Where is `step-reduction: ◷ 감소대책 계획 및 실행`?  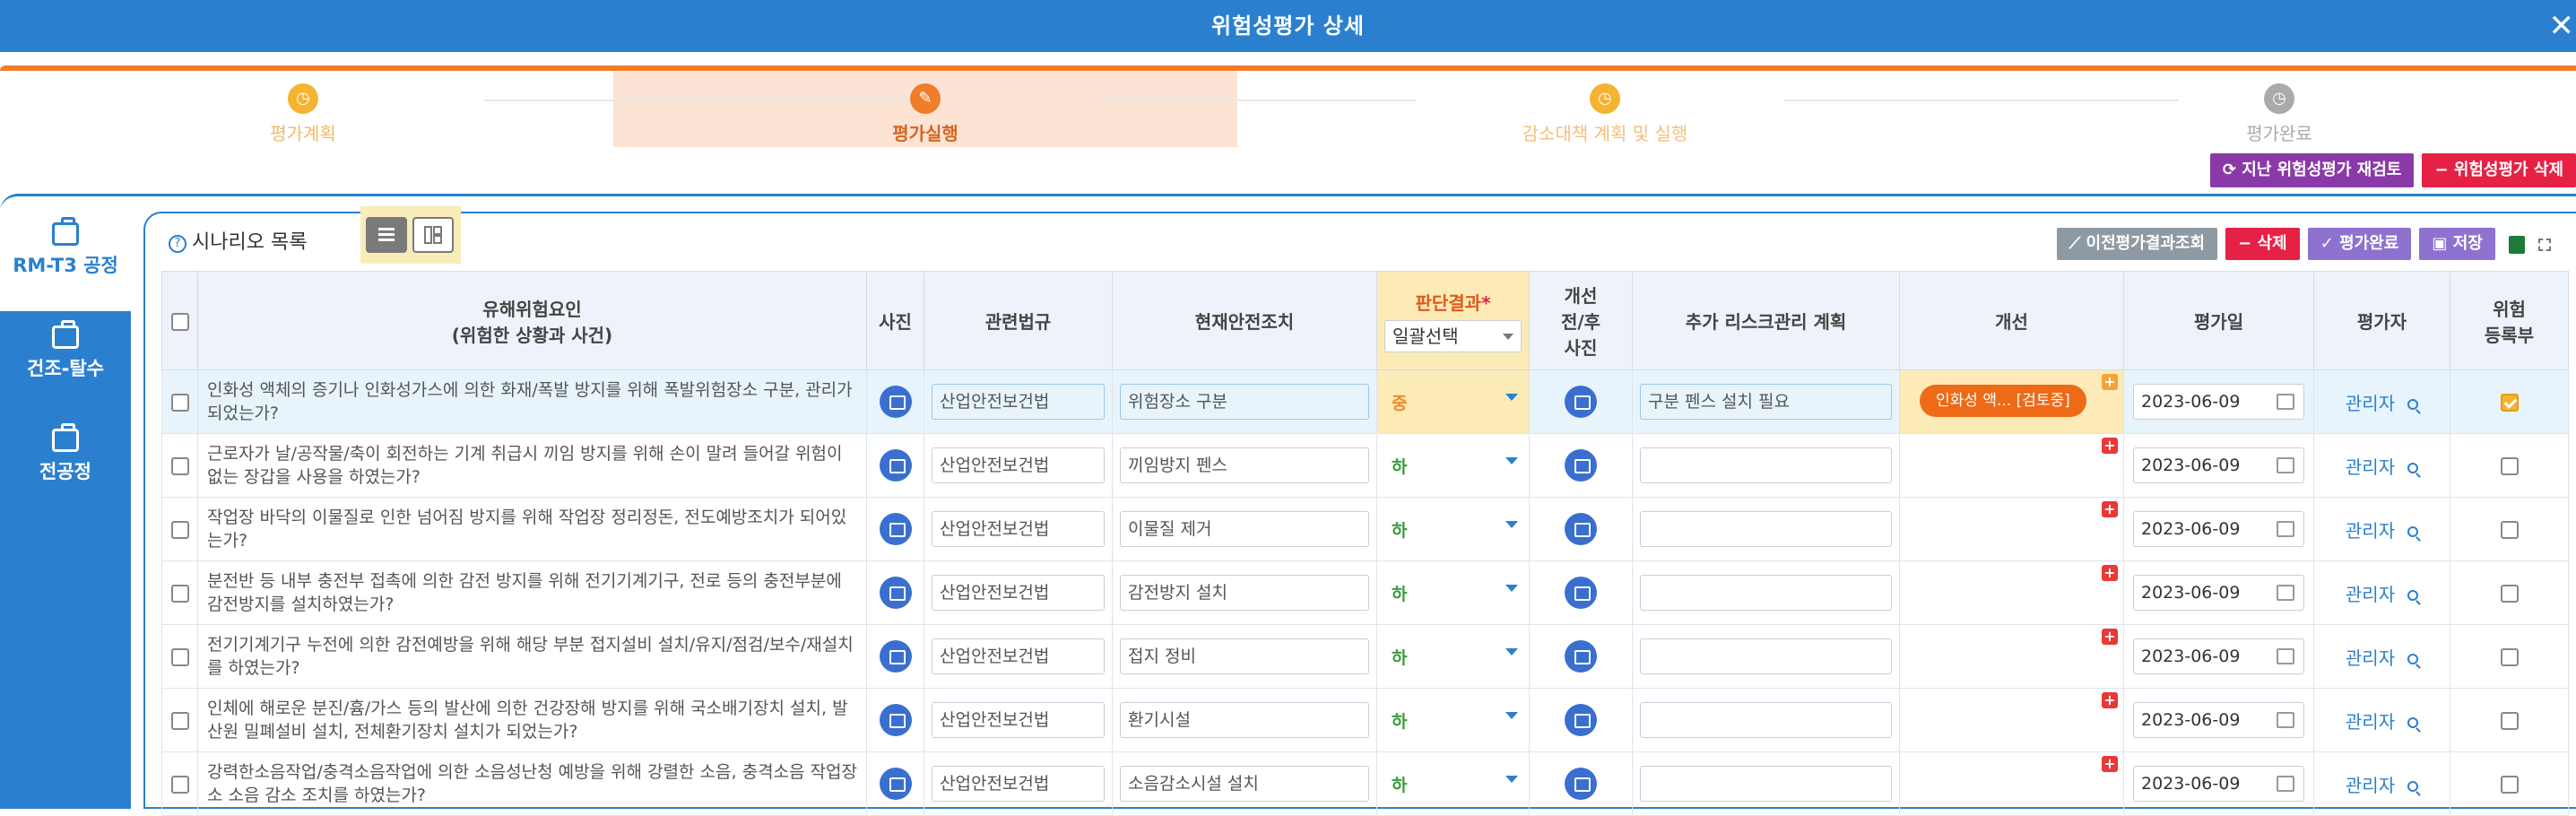
step-reduction: ◷ 감소대책 계획 및 실행 is located at coordinates (1605, 114).